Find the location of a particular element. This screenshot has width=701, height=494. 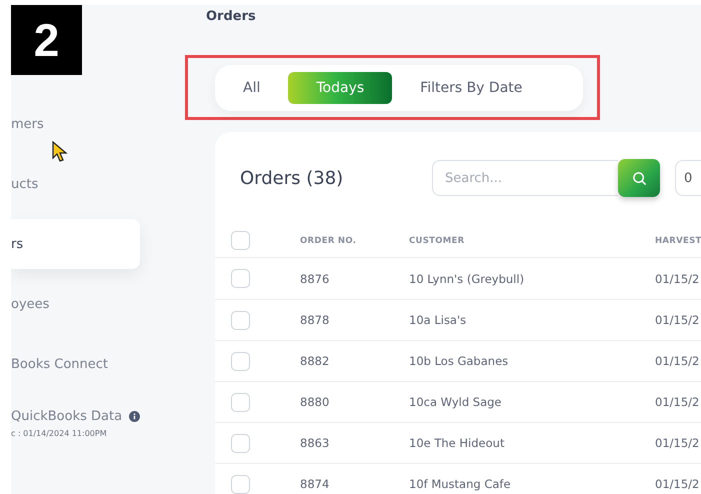

card-title: Orders (38) is located at coordinates (292, 178).